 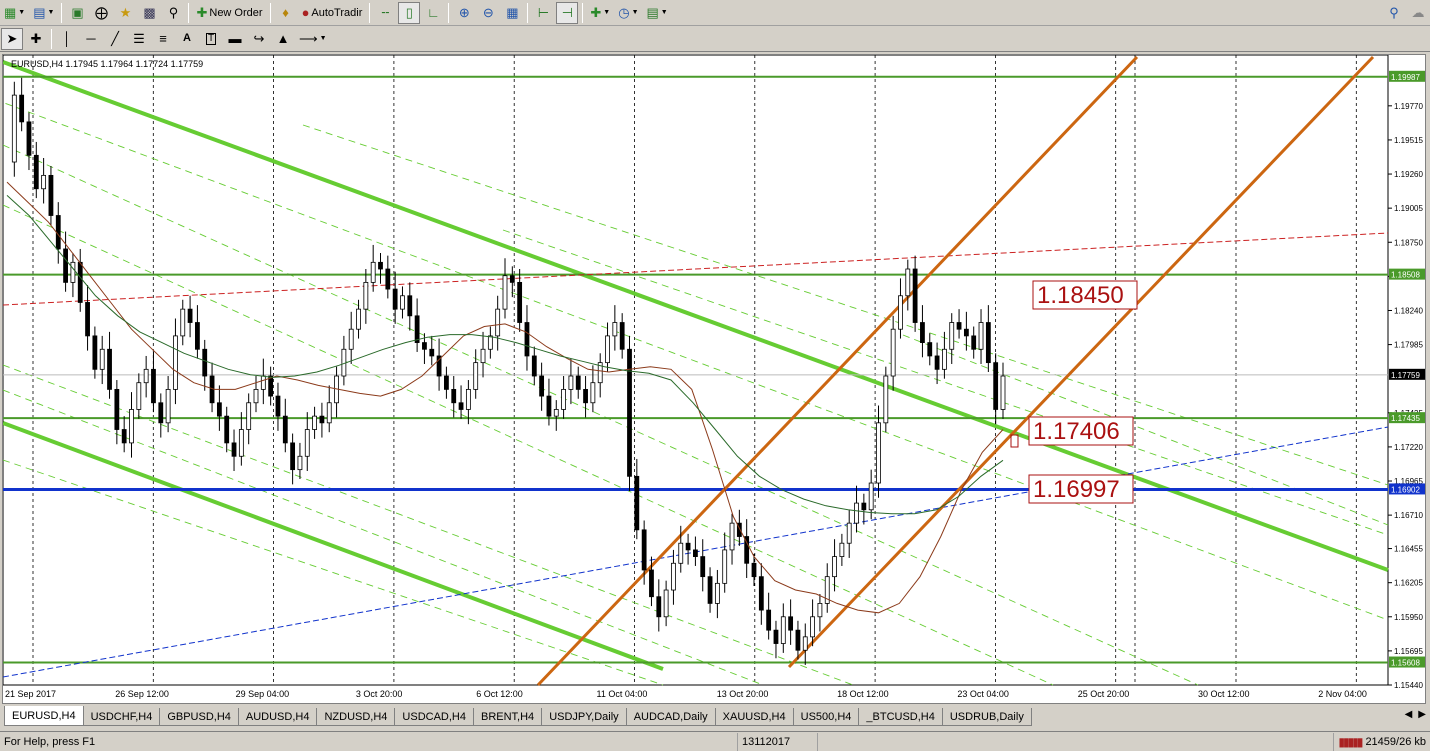 What do you see at coordinates (277, 717) in the screenshot?
I see `tab-audusd-h4: AUDUSD,H4` at bounding box center [277, 717].